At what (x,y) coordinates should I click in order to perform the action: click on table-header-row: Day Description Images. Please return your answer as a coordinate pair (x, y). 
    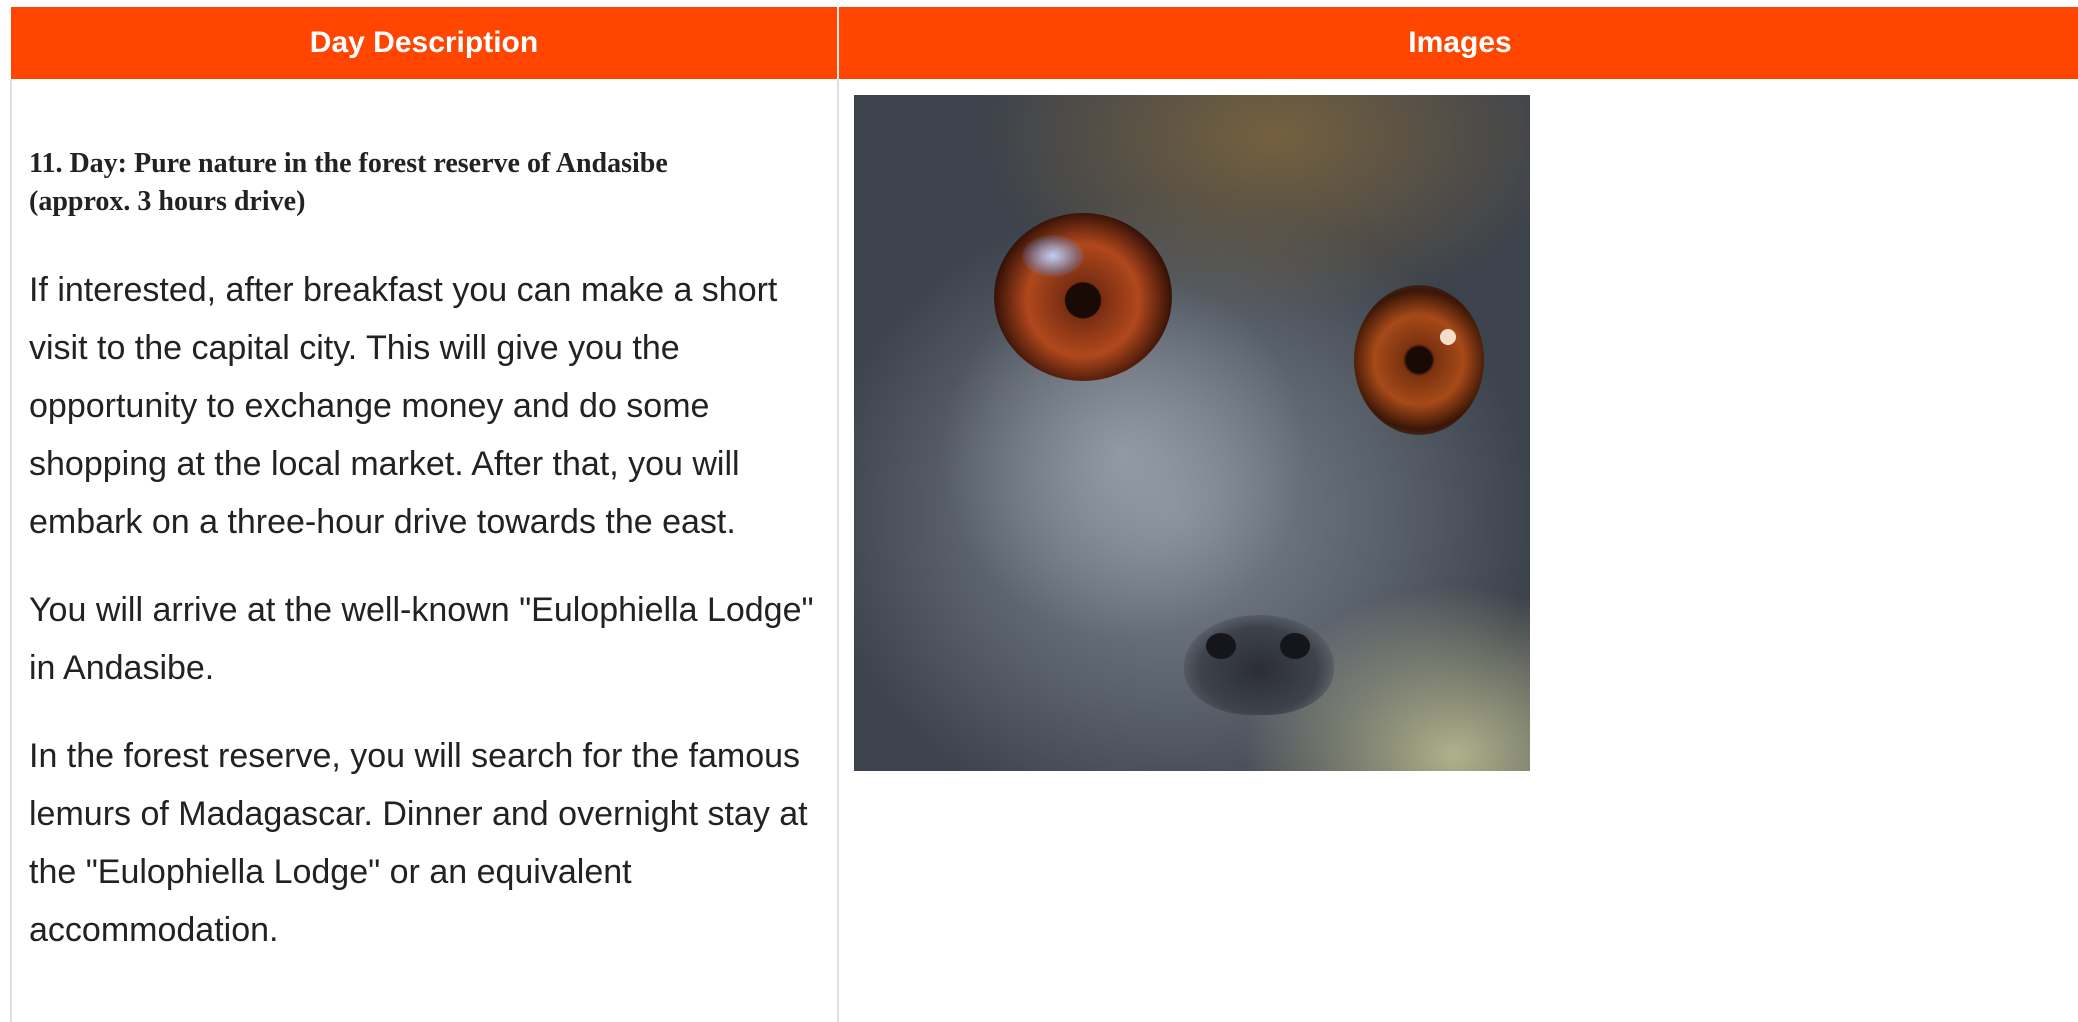
    Looking at the image, I should click on (1044, 43).